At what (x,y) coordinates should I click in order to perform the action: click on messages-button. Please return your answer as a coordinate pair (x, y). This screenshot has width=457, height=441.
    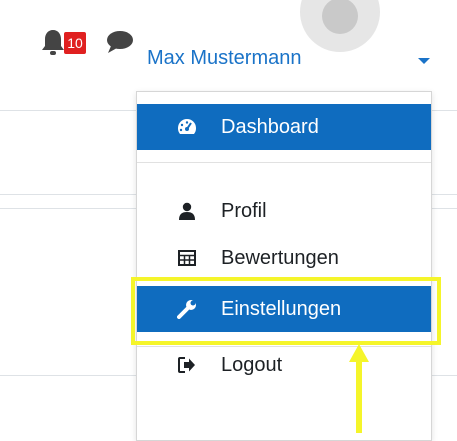
    Looking at the image, I should click on (120, 42).